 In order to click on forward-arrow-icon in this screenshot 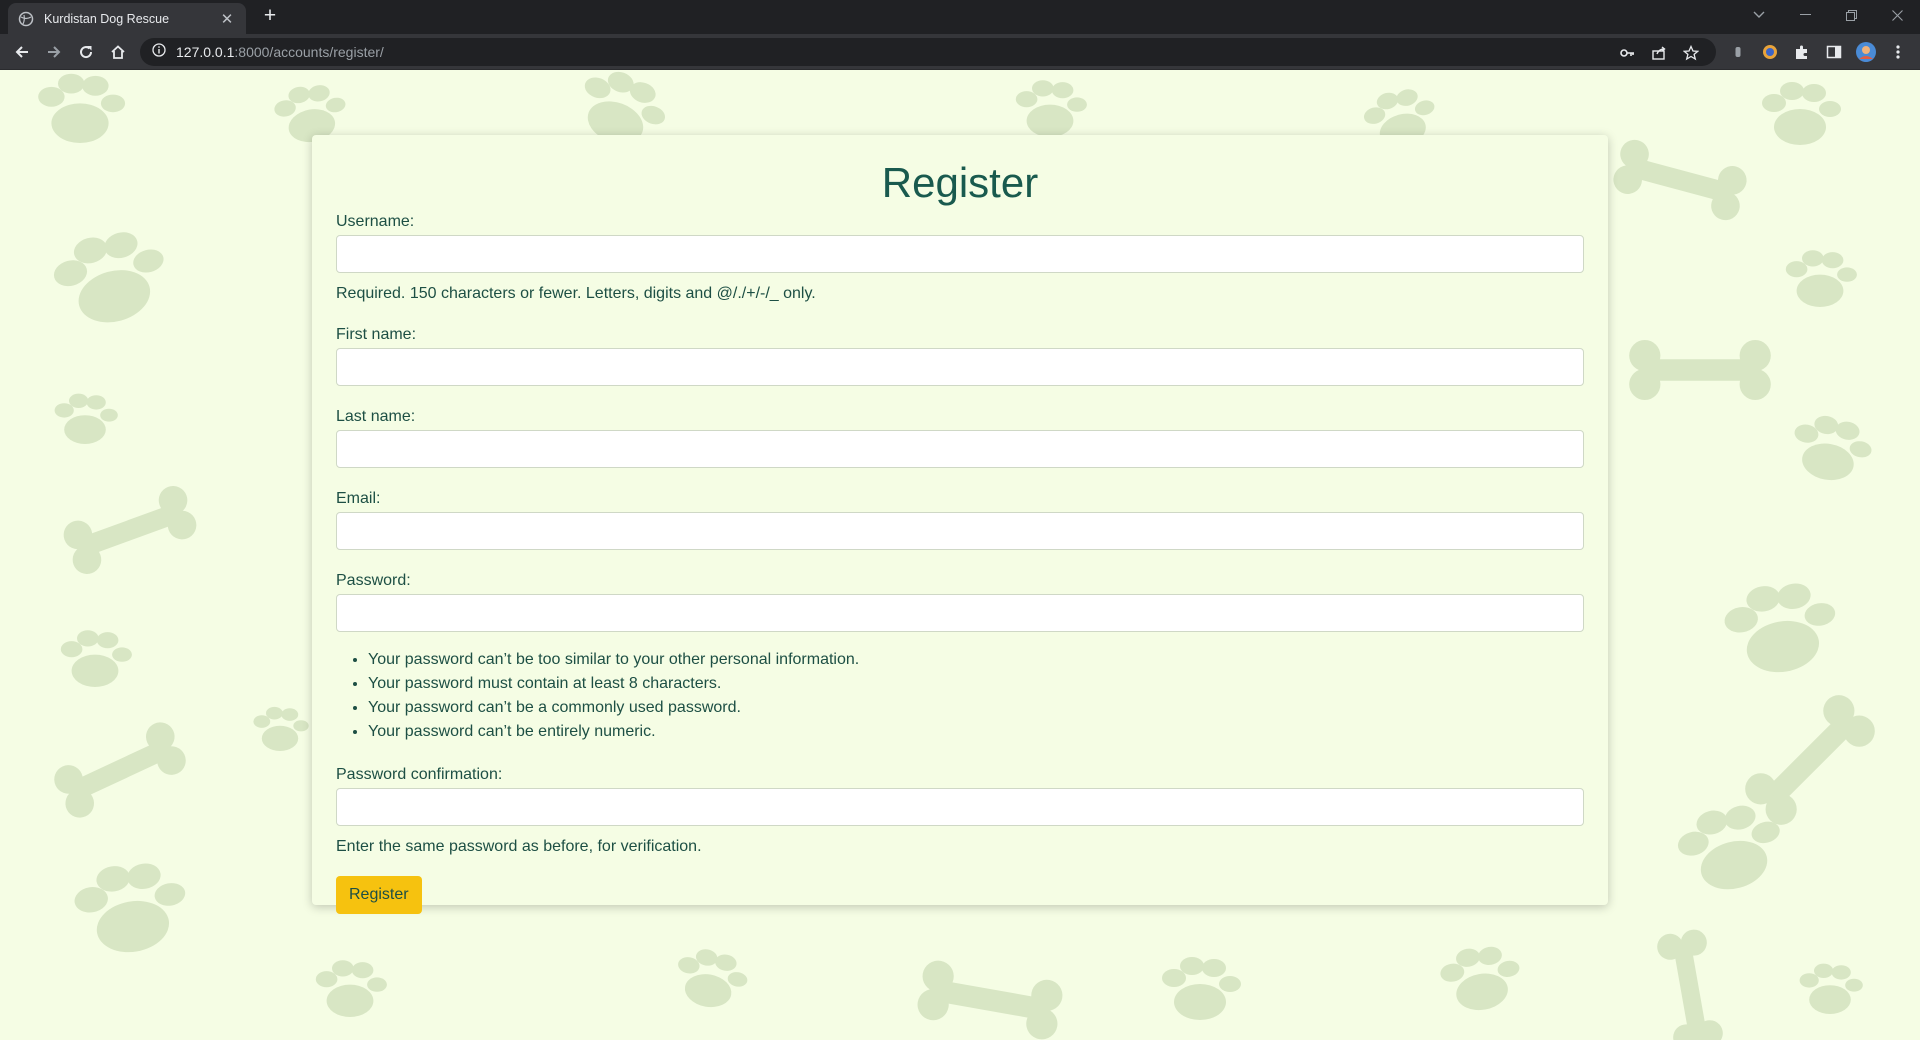, I will do `click(54, 52)`.